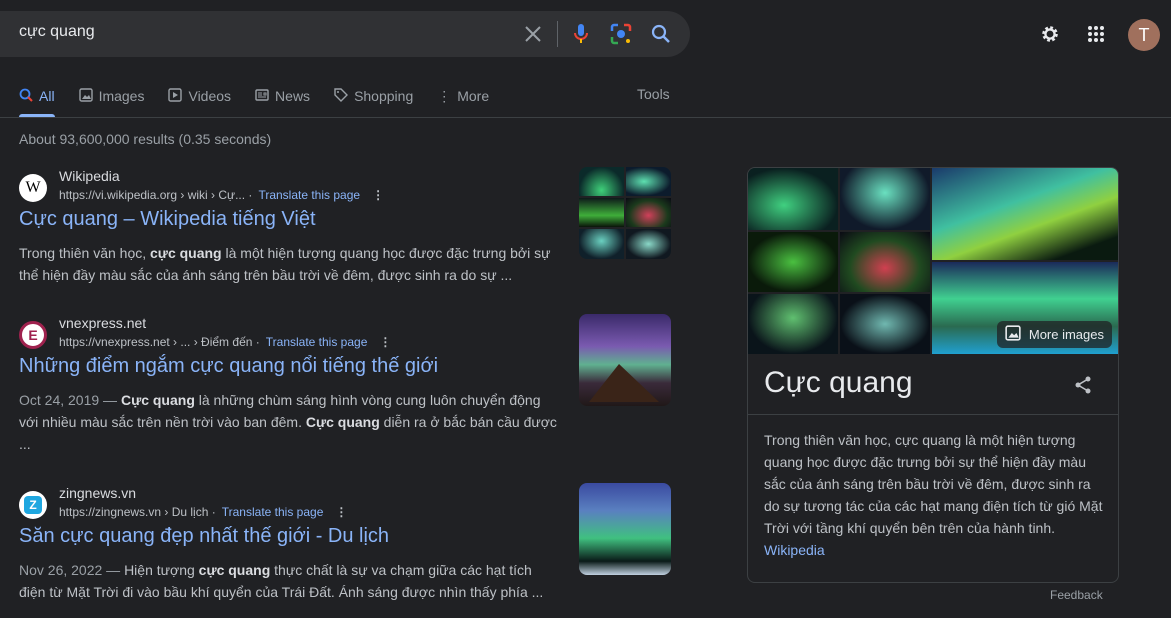  What do you see at coordinates (585, 117) in the screenshot?
I see `header-divider` at bounding box center [585, 117].